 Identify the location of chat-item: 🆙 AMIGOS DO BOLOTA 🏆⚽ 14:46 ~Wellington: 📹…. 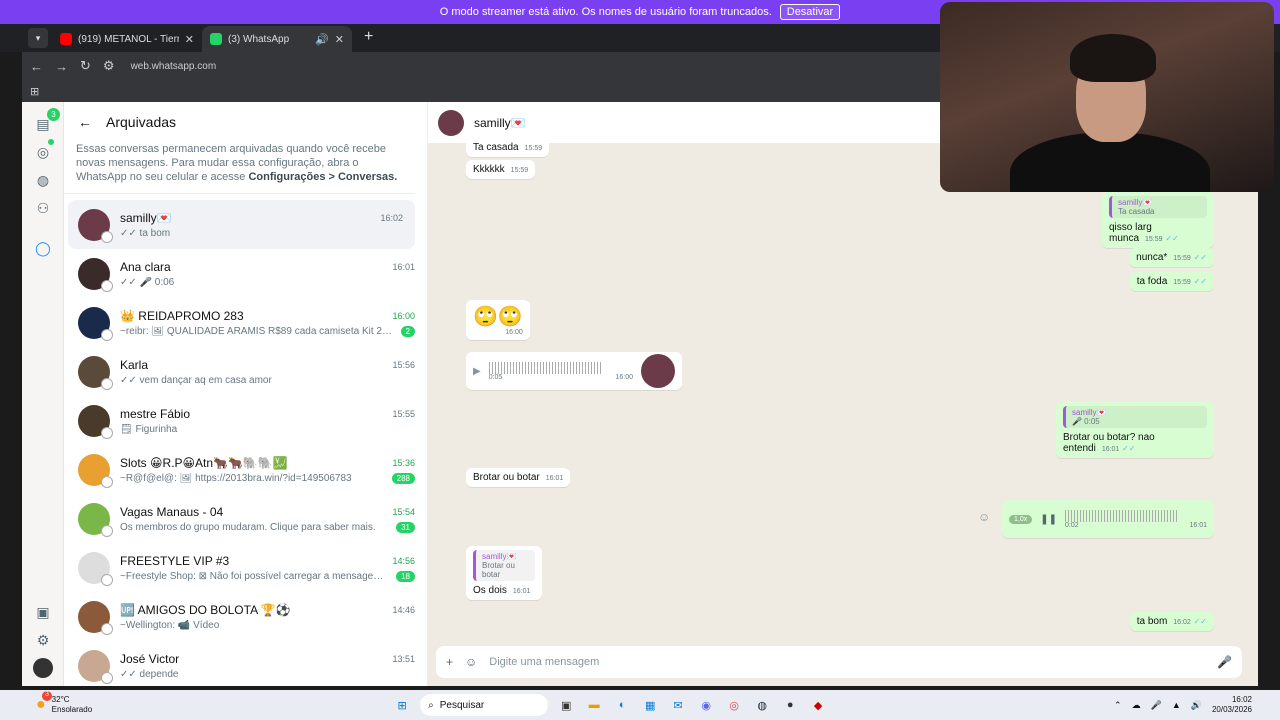
(245, 616).